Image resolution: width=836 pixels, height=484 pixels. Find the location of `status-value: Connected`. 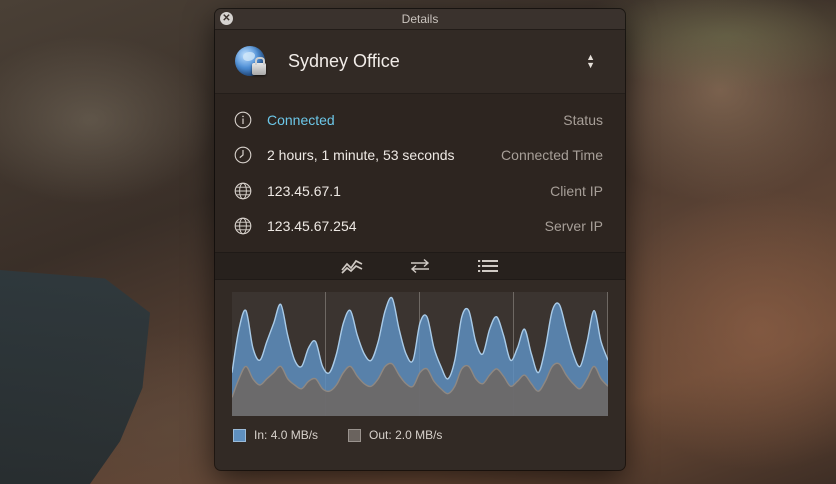

status-value: Connected is located at coordinates (301, 119).